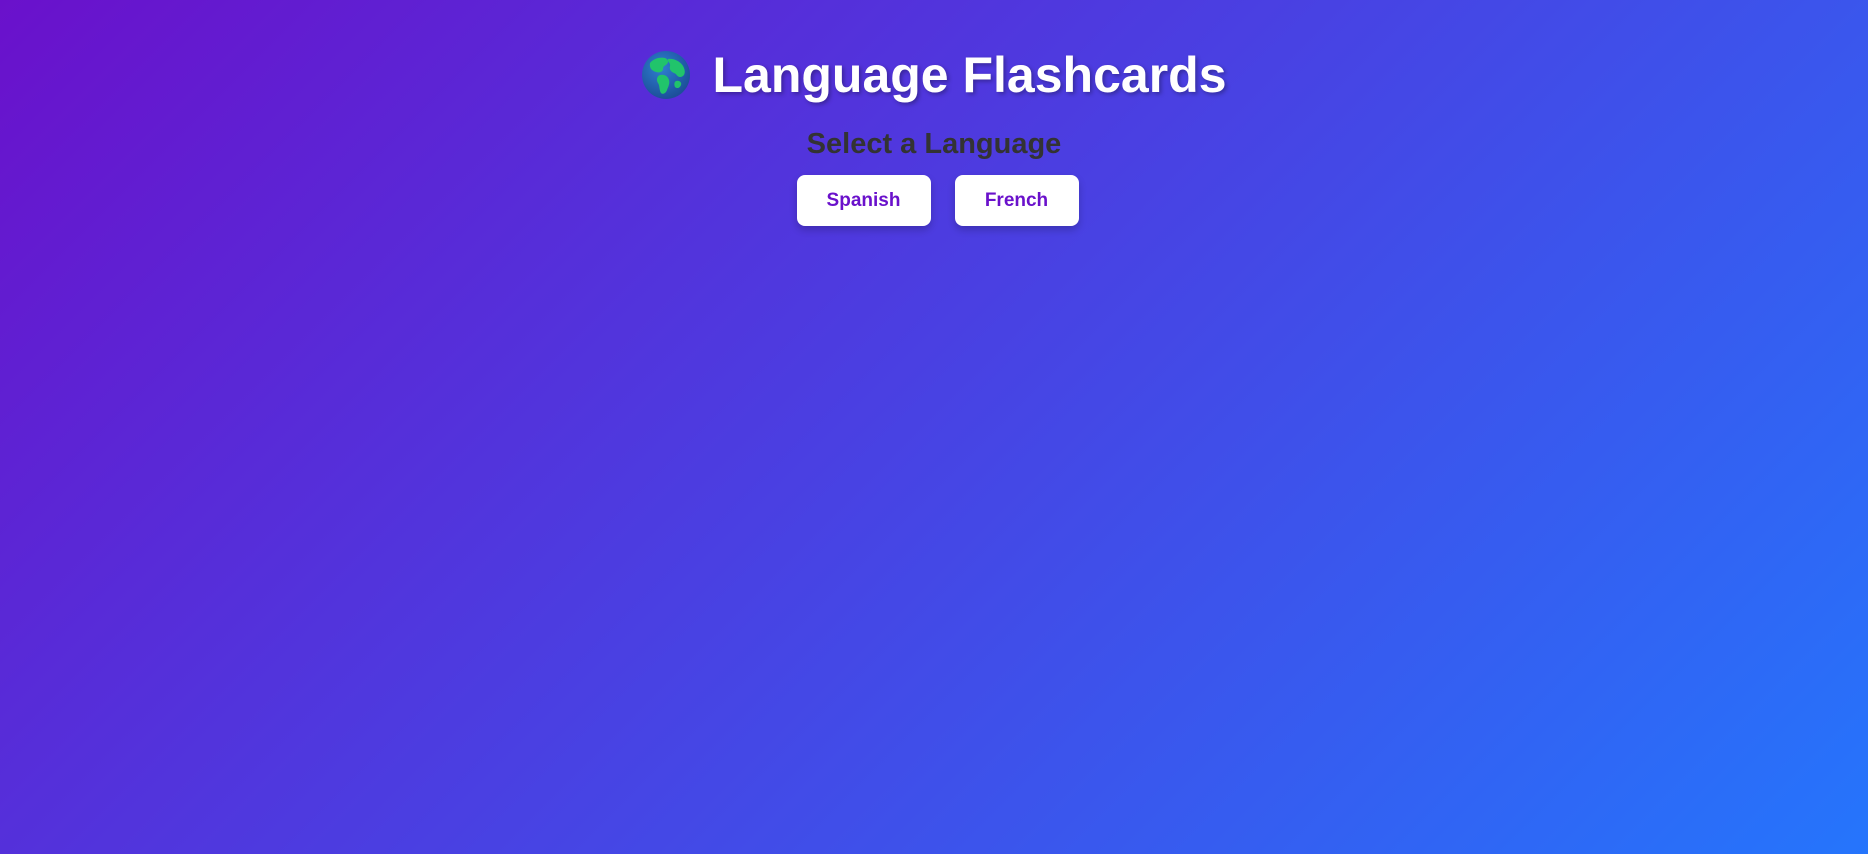  Describe the element at coordinates (1016, 200) in the screenshot. I see `french-button: French` at that location.